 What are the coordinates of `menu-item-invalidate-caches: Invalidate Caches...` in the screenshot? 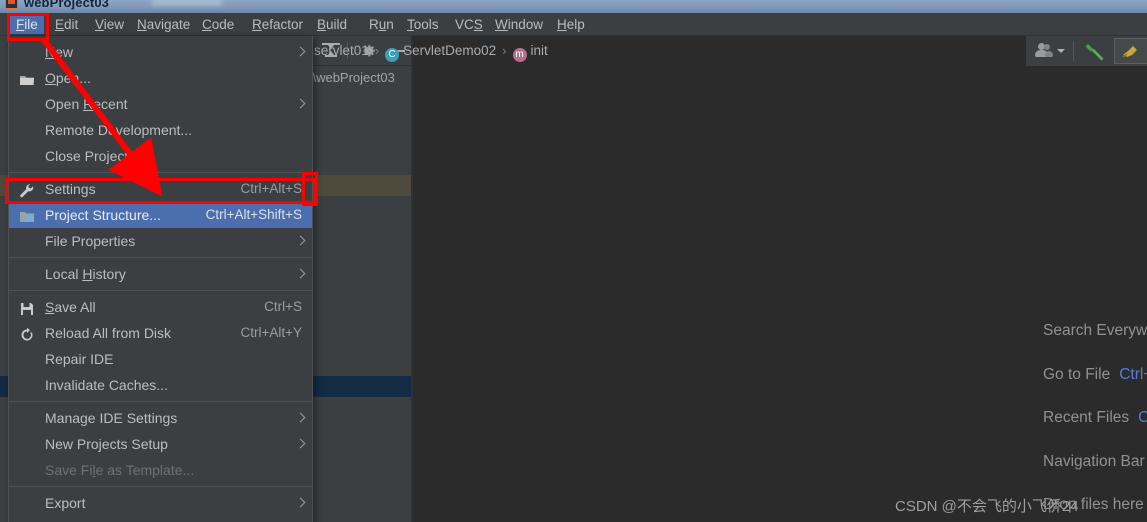 It's located at (160, 385).